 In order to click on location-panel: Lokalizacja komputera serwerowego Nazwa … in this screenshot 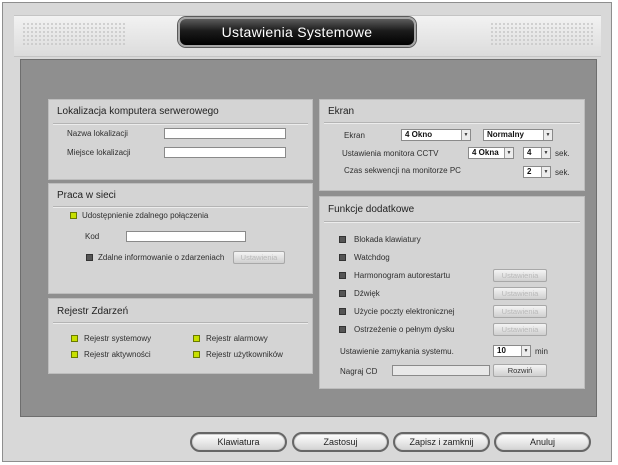, I will do `click(180, 139)`.